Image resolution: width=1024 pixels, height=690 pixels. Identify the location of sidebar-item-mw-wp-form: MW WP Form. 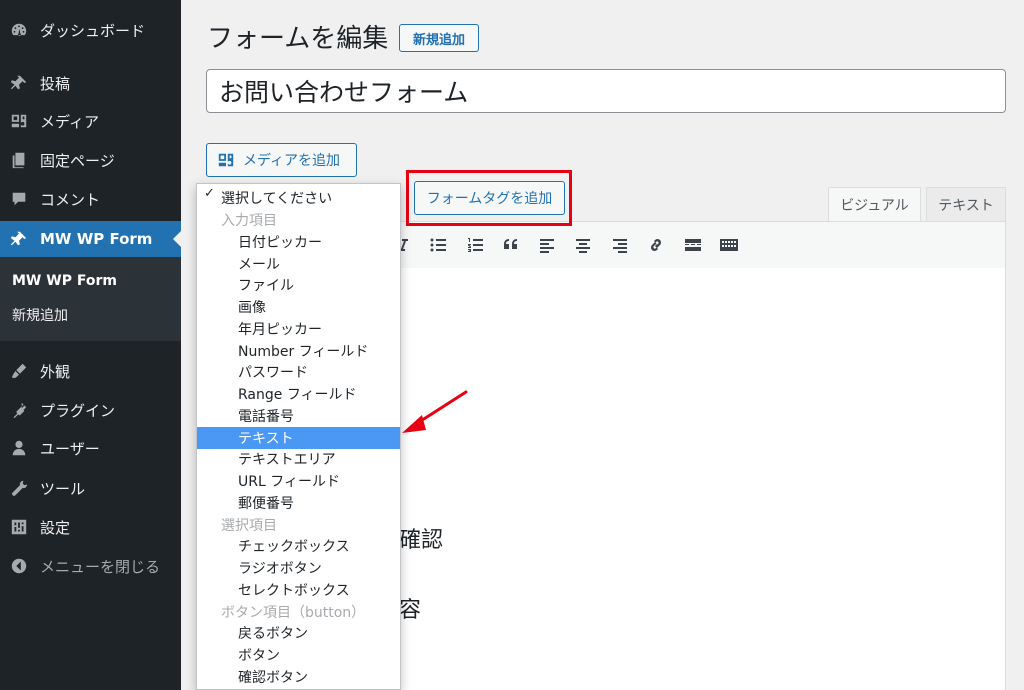
(90, 239).